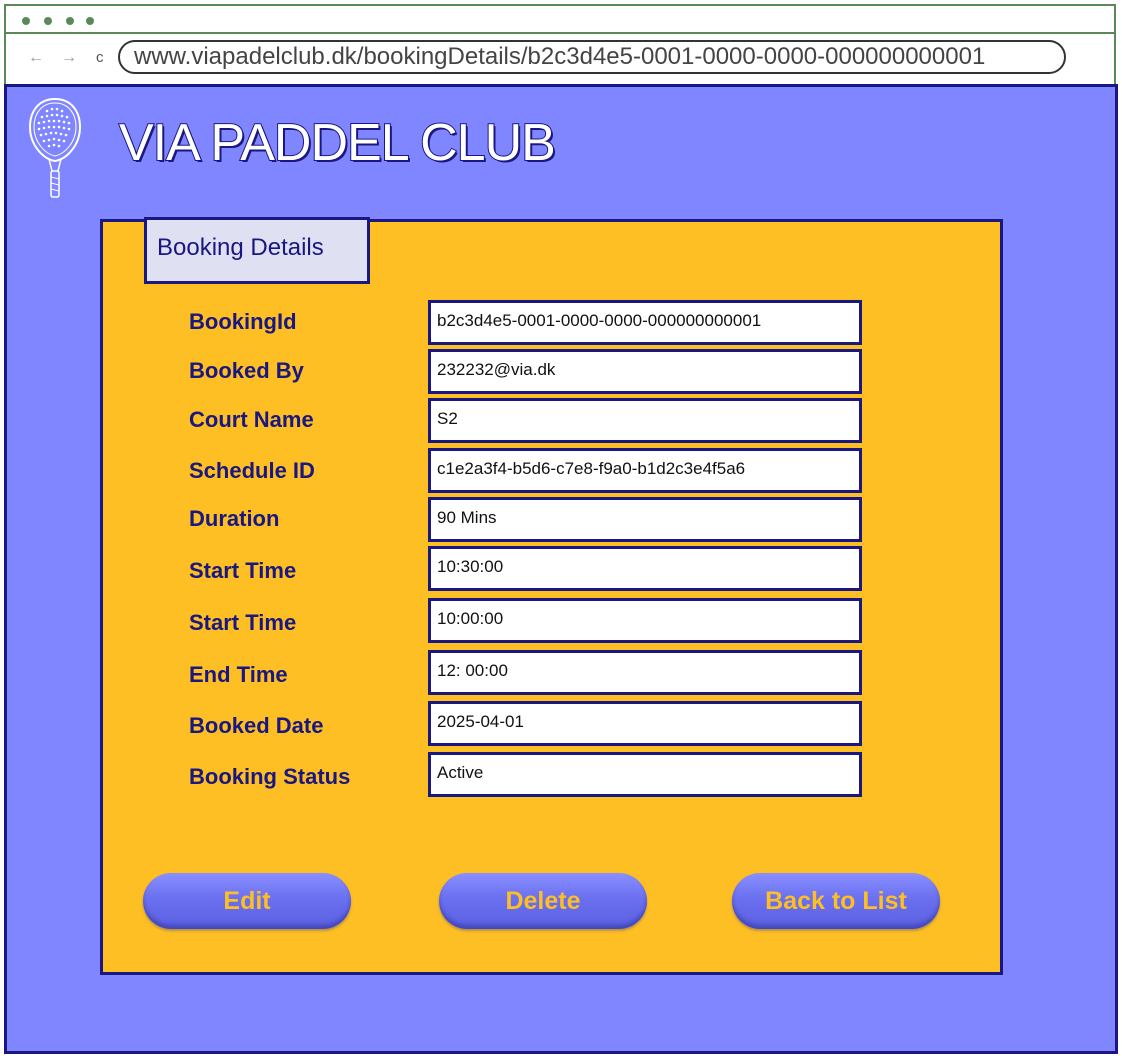 The height and width of the screenshot is (1060, 1122). What do you see at coordinates (238, 674) in the screenshot?
I see `label-end-time: End Time` at bounding box center [238, 674].